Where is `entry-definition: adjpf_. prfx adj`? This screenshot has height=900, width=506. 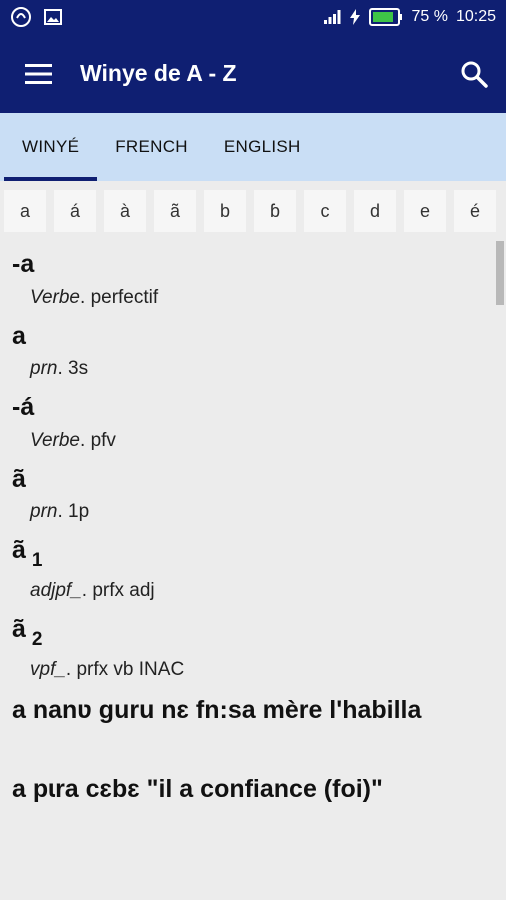 entry-definition: adjpf_. prfx adj is located at coordinates (92, 590).